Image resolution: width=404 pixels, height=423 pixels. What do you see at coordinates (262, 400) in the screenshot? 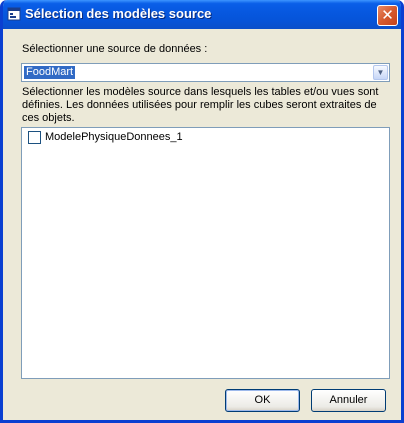
I see `ok-button: OK` at bounding box center [262, 400].